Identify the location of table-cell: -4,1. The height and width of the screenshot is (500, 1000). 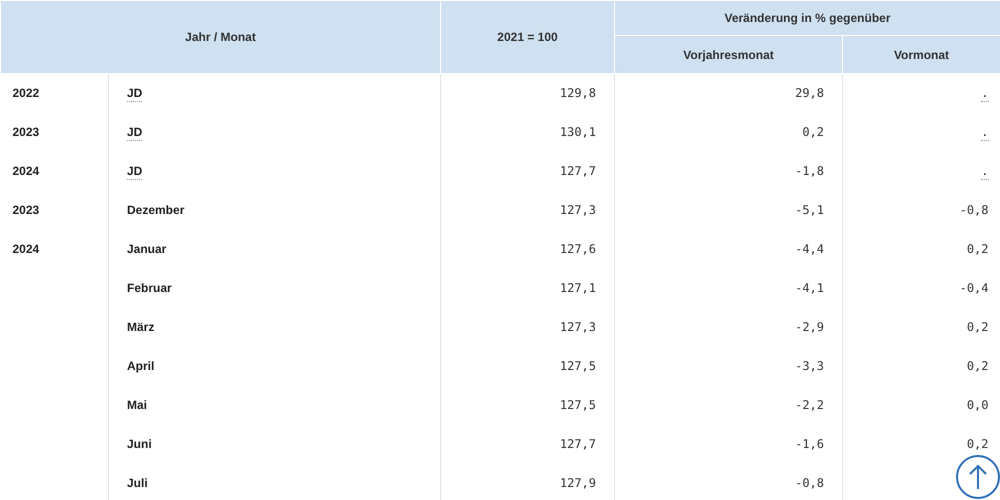
(809, 288).